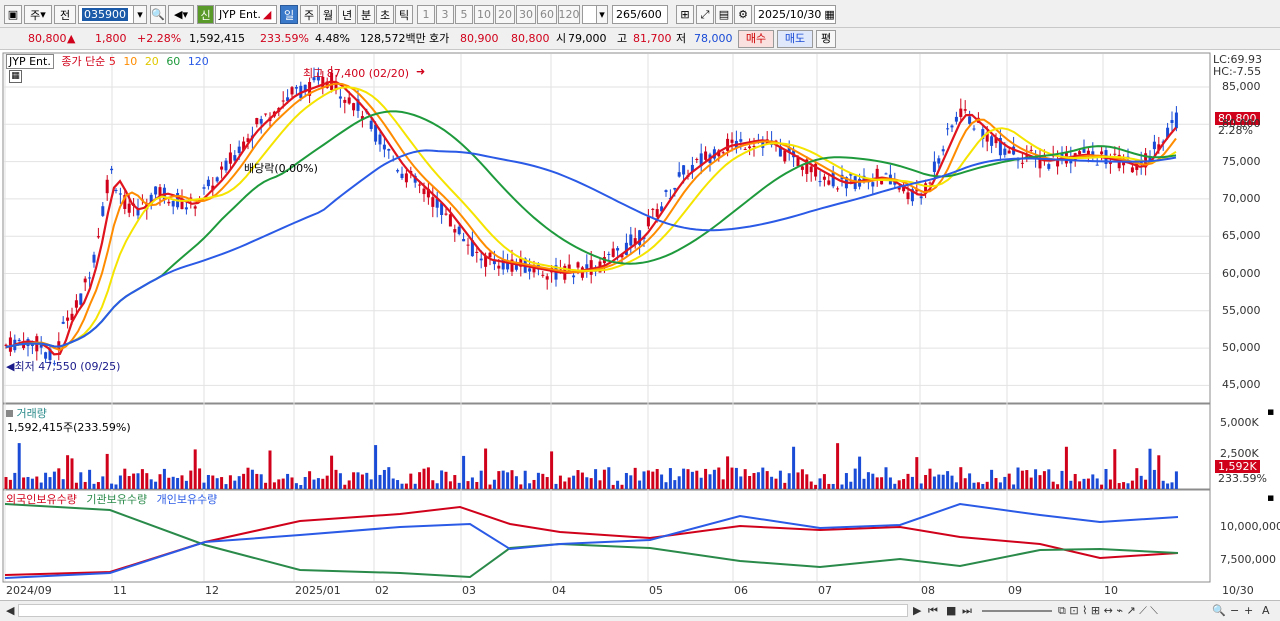  Describe the element at coordinates (1219, 610) in the screenshot. I see `zoom-icon: 🔍` at that location.